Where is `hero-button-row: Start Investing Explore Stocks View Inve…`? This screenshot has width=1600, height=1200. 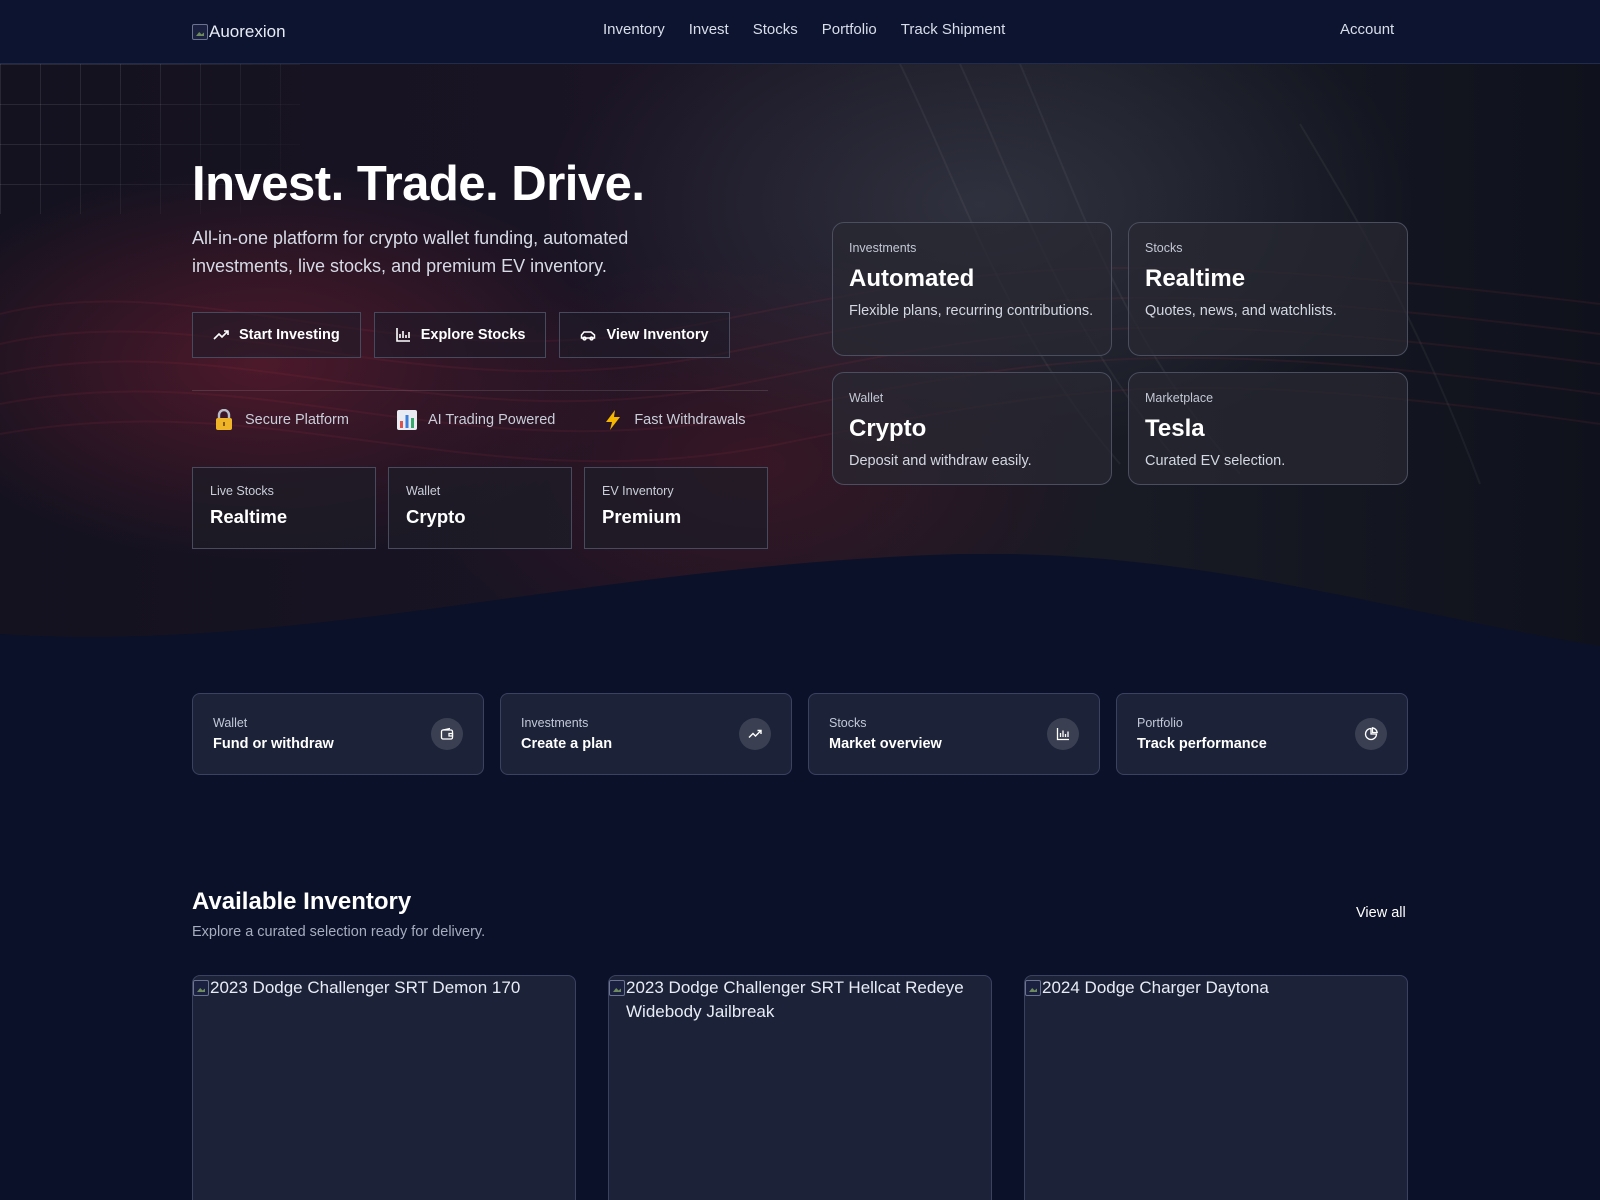
hero-button-row: Start Investing Explore Stocks View Inve… is located at coordinates (461, 335).